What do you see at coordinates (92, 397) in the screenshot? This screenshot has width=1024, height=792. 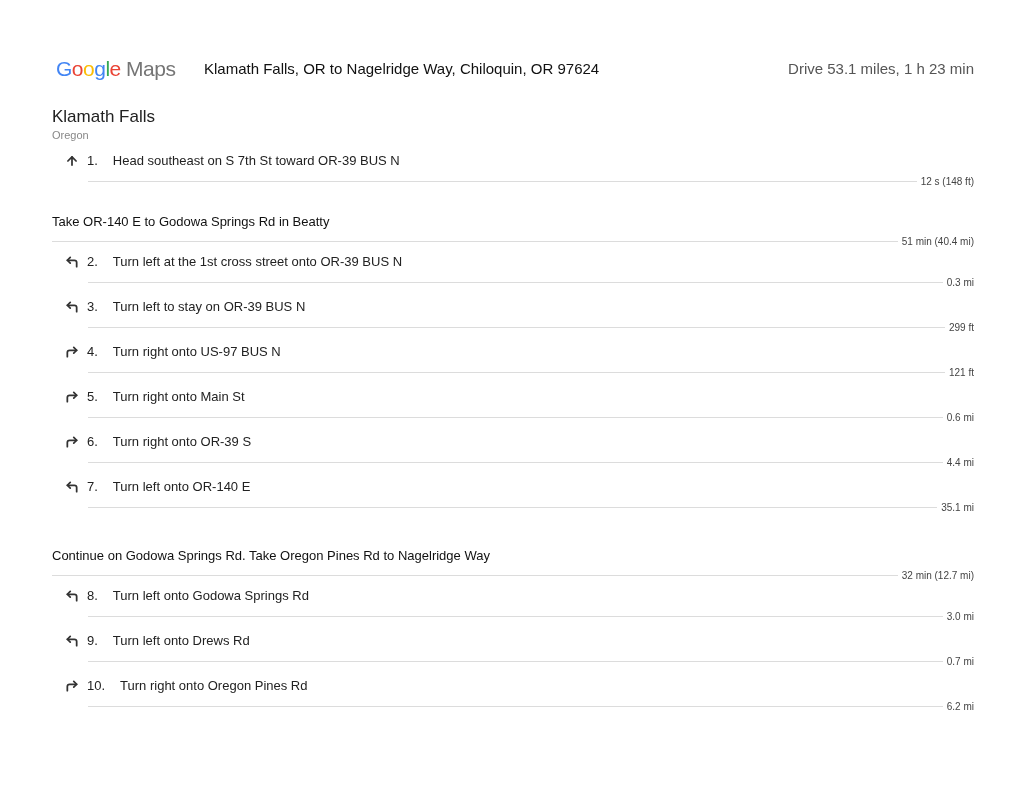 I see `step-number: 5.` at bounding box center [92, 397].